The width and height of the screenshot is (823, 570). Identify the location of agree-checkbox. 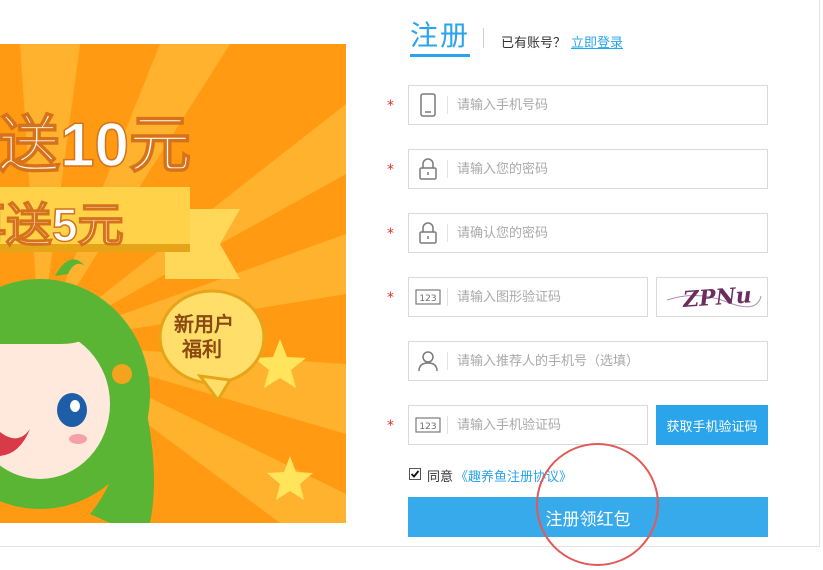
(415, 474).